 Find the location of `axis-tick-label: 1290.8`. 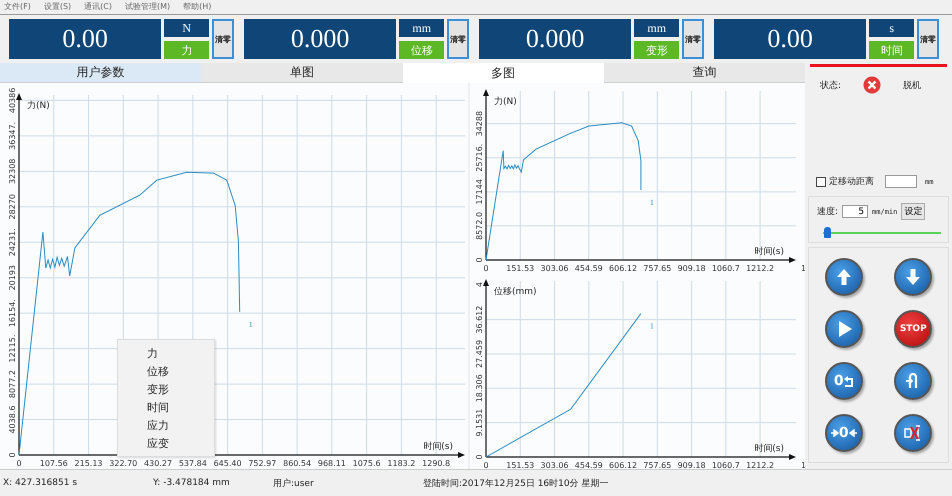

axis-tick-label: 1290.8 is located at coordinates (436, 463).